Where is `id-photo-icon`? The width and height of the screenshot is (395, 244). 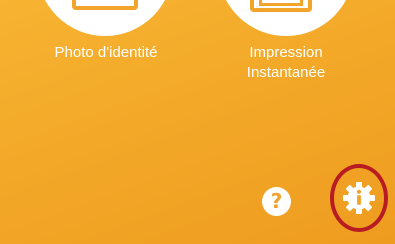
id-photo-icon is located at coordinates (105, 5).